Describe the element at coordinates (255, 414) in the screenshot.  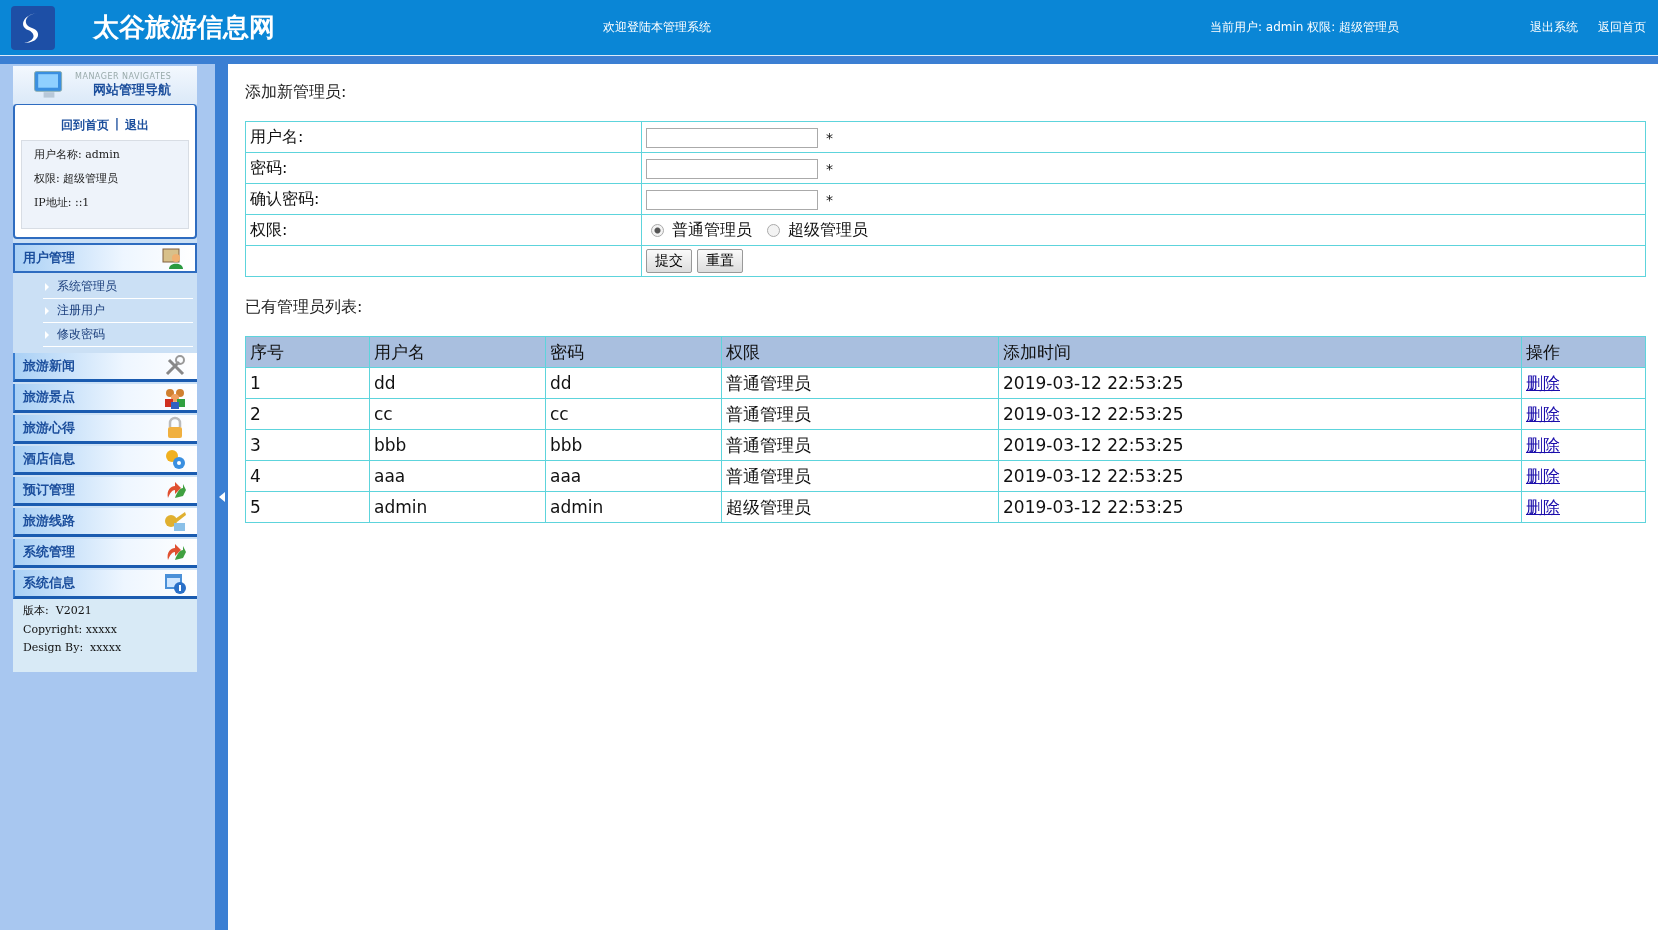
I see `table-cell: 2` at that location.